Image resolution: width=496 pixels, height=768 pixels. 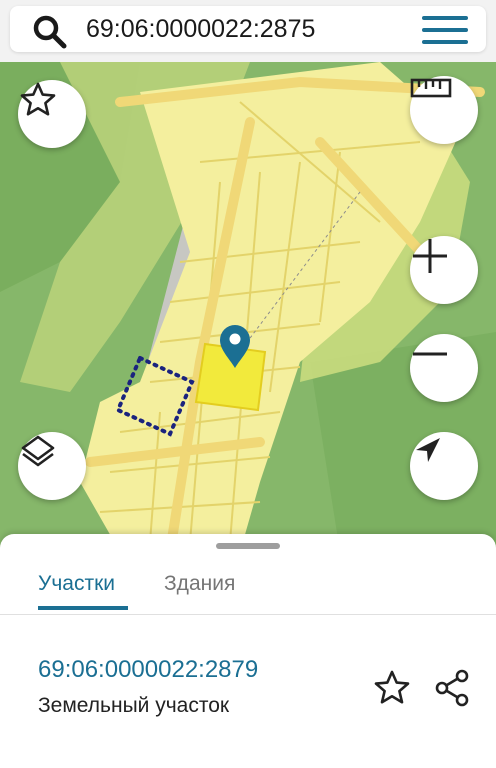 I want to click on layers-icon, so click(x=38, y=451).